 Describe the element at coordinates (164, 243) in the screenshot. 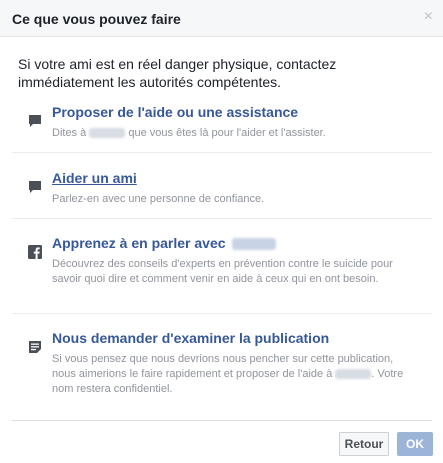

I see `option-learn-talk-label: Apprenez à en parler avec` at that location.